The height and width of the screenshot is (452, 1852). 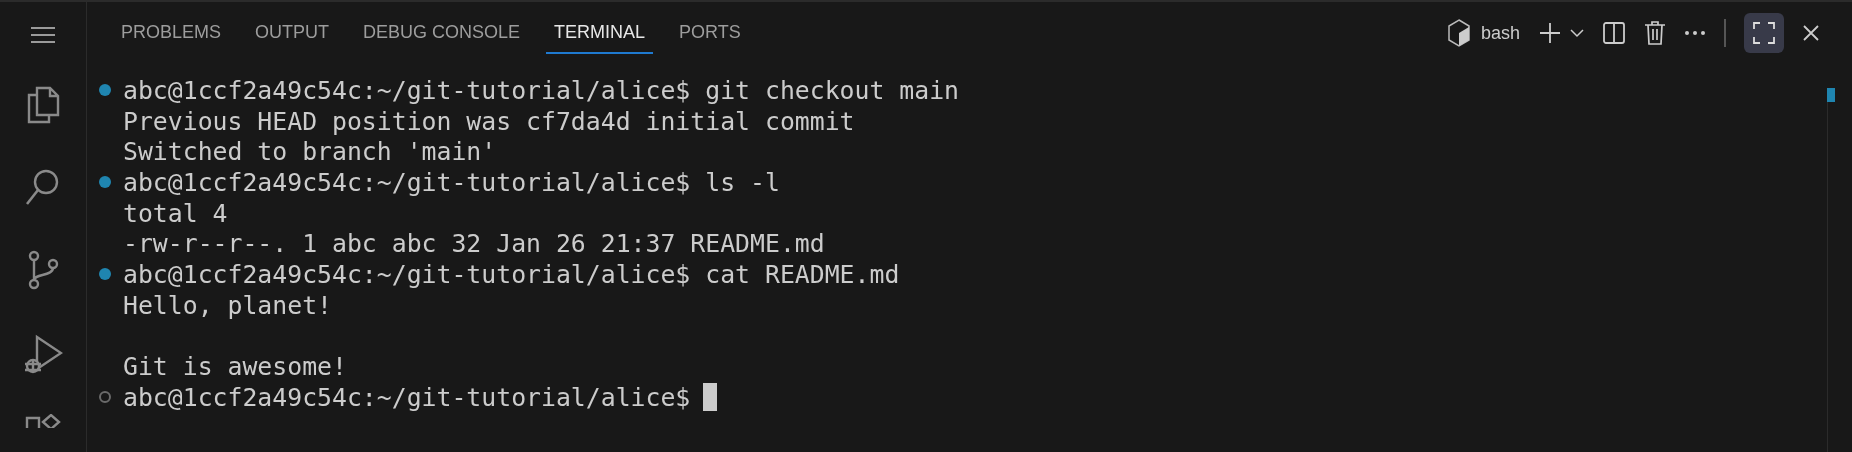 What do you see at coordinates (105, 397) in the screenshot?
I see `command-pending-circle` at bounding box center [105, 397].